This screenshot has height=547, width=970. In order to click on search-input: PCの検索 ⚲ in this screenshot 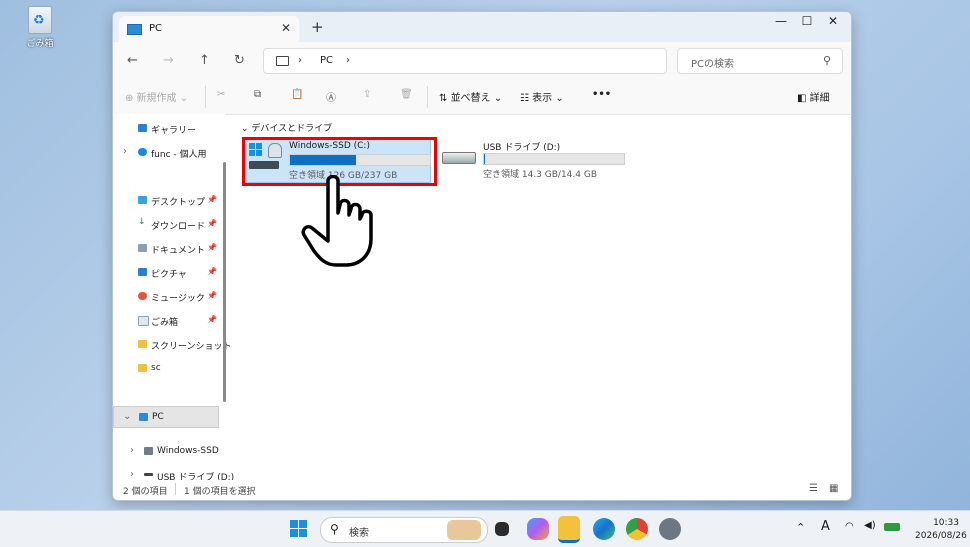, I will do `click(760, 61)`.